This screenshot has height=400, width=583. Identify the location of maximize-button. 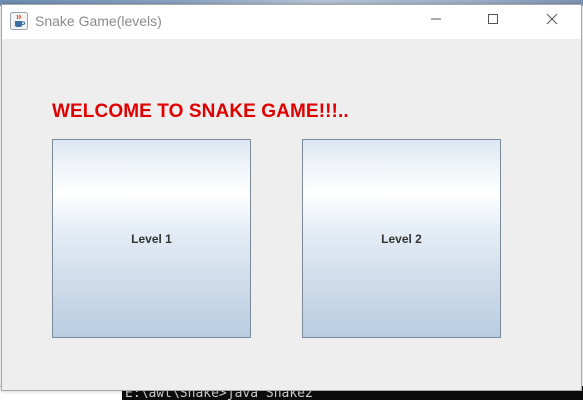
(493, 21).